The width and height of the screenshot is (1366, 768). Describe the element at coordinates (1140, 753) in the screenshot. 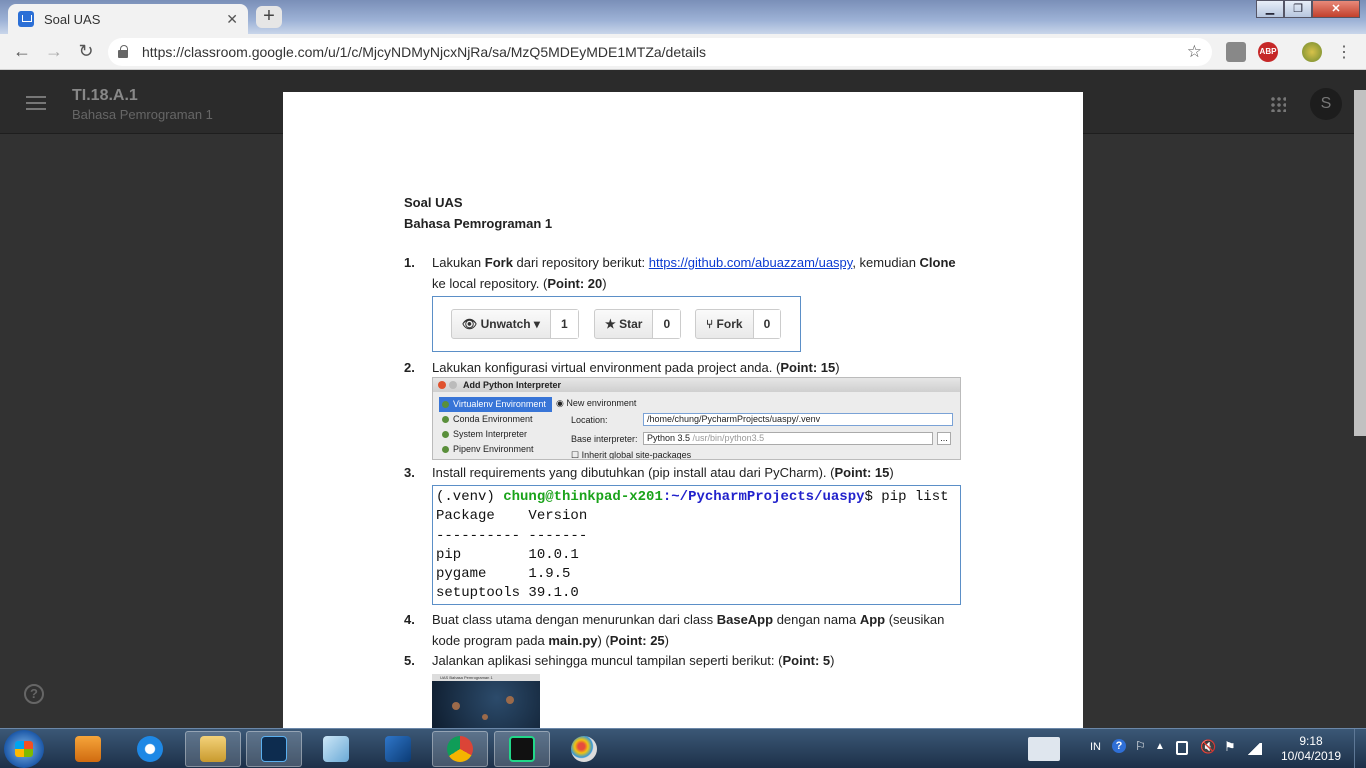

I see `notification-icon: ⚐` at that location.